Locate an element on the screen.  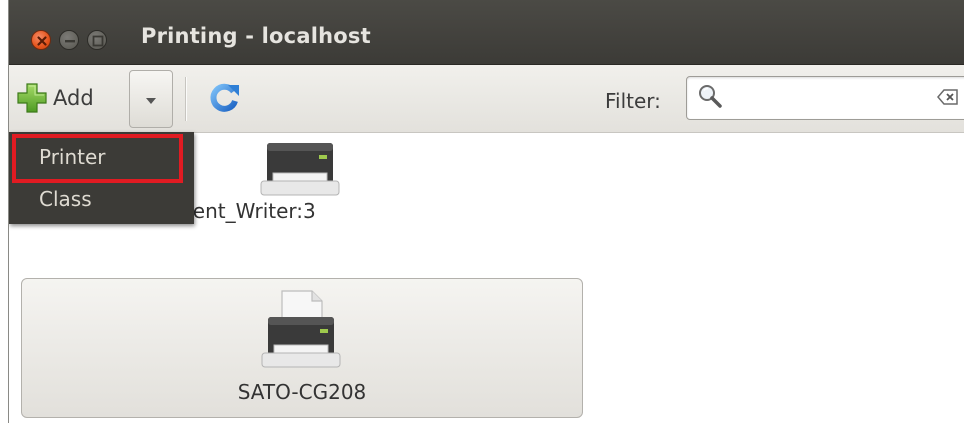
add-dropdown-menu: Printer Class is located at coordinates (101, 178).